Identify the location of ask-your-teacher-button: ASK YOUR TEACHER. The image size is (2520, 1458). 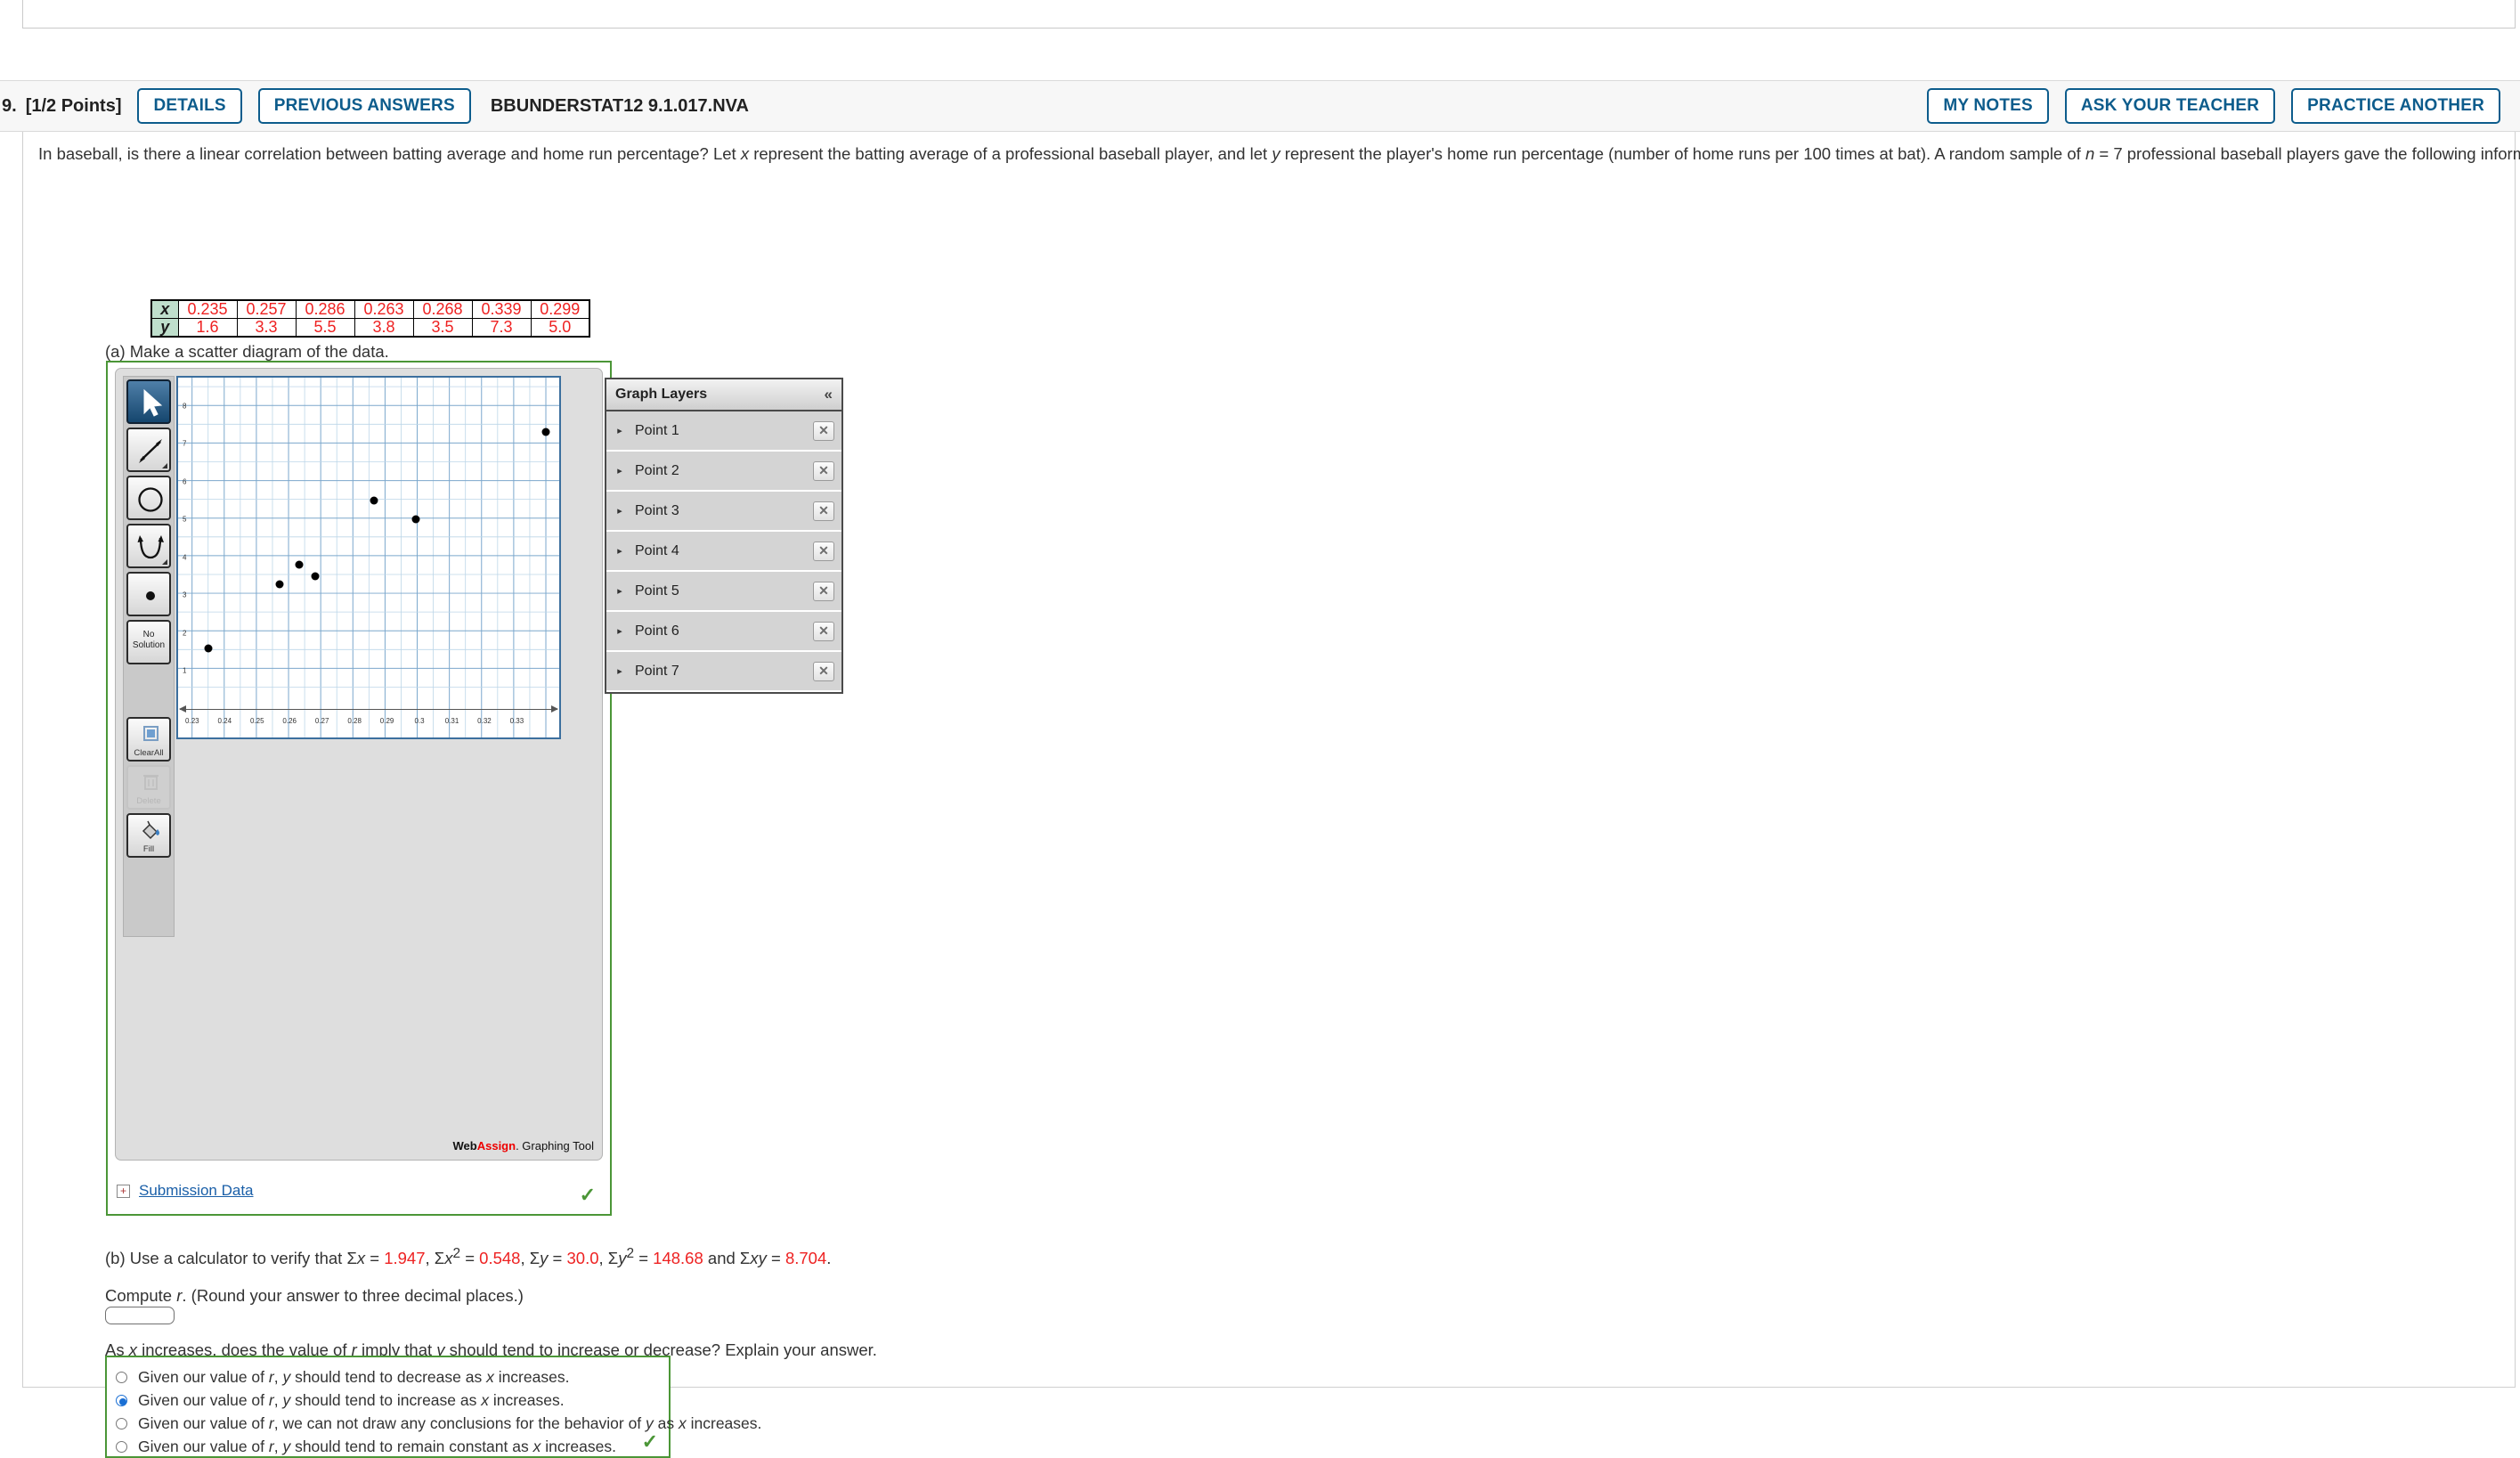
(2170, 106).